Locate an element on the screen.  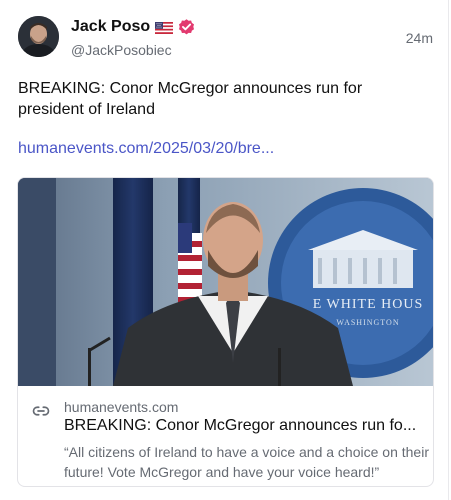
handle: @JackPosobiec is located at coordinates (133, 50).